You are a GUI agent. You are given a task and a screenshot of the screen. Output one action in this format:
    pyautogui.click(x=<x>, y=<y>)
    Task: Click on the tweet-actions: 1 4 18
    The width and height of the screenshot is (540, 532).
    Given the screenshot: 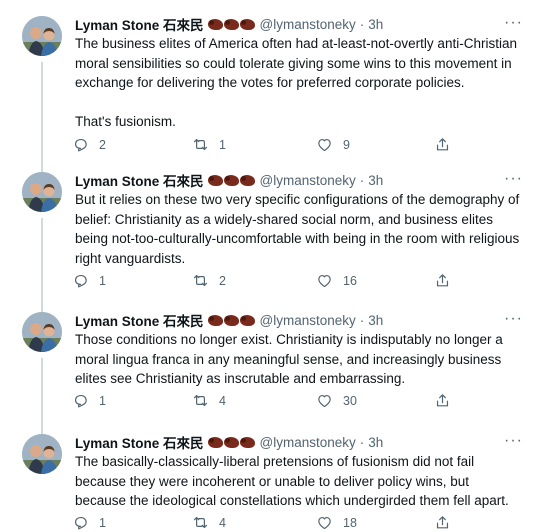 What is the action you would take?
    pyautogui.click(x=262, y=523)
    